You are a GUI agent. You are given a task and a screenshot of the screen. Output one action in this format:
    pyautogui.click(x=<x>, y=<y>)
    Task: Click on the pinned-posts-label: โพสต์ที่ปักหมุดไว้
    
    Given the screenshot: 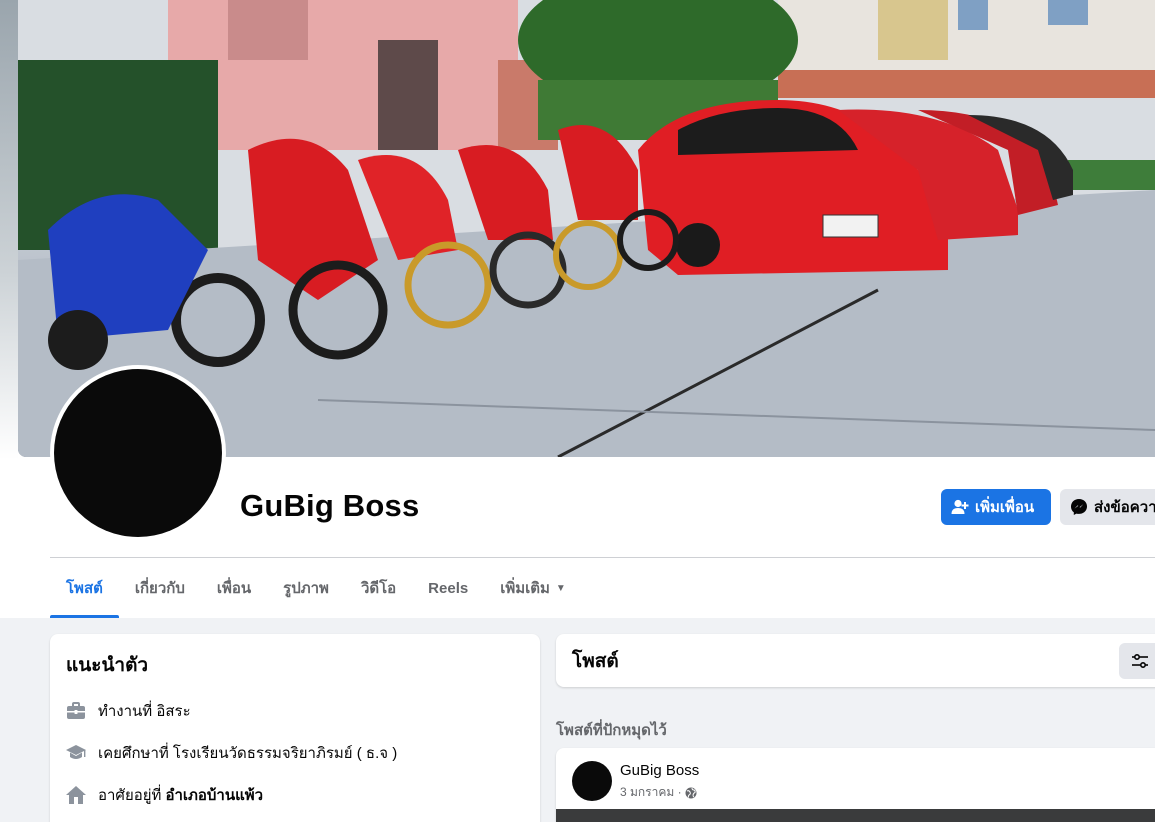 What is the action you would take?
    pyautogui.click(x=611, y=730)
    